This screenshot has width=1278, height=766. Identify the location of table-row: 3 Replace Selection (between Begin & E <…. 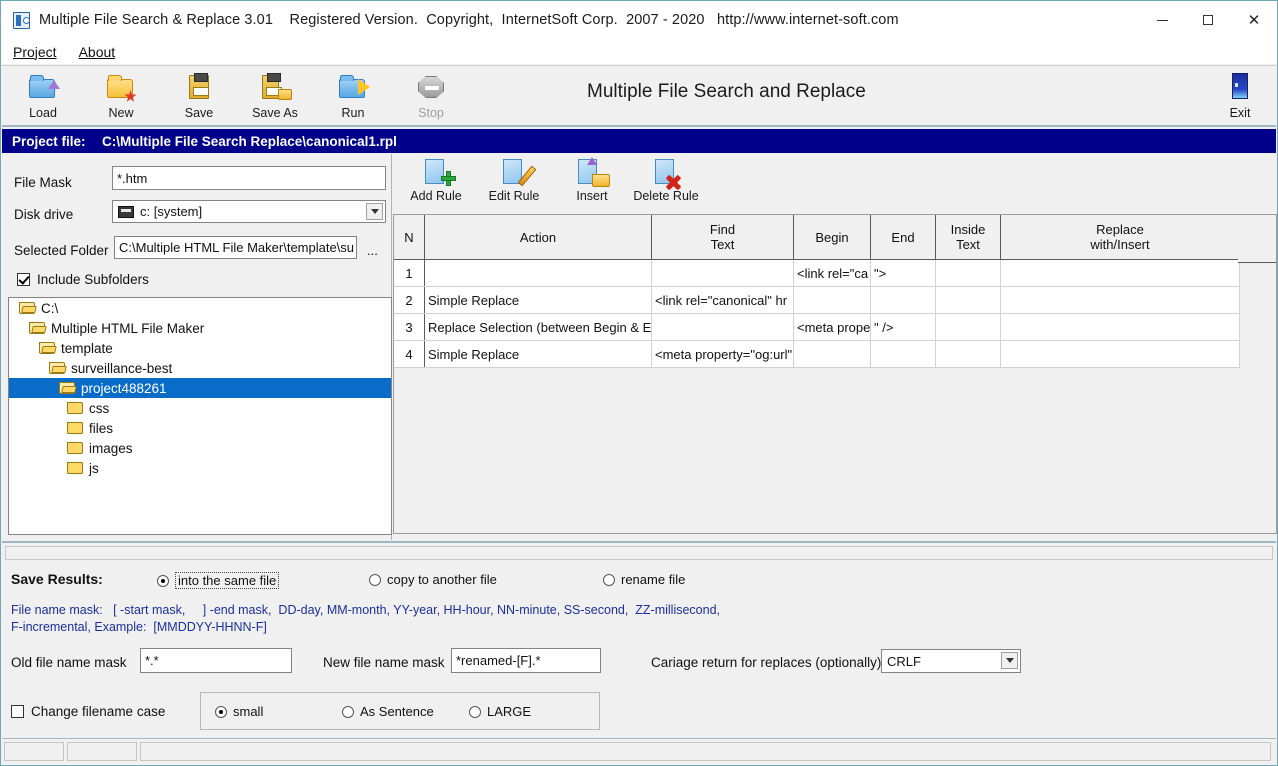
(816, 327).